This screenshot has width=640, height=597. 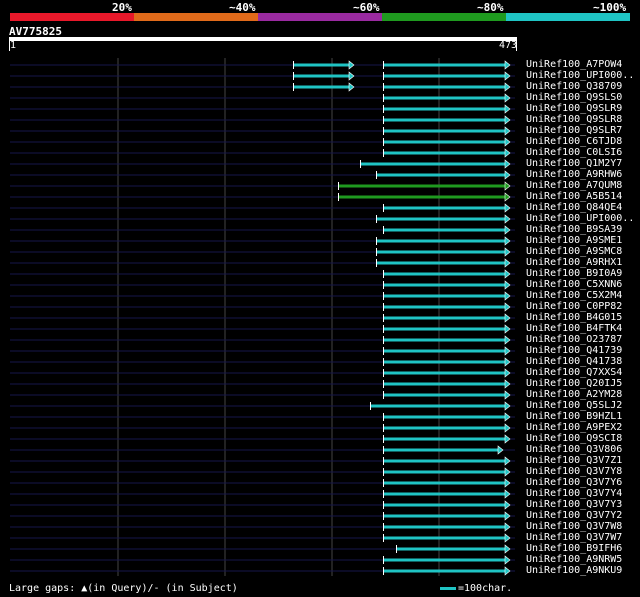 What do you see at coordinates (574, 87) in the screenshot?
I see `hit-label: UniRef100_Q38709` at bounding box center [574, 87].